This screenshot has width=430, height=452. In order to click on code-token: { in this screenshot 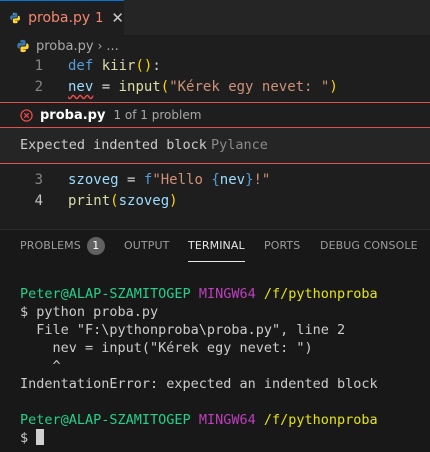, I will do `click(215, 180)`.